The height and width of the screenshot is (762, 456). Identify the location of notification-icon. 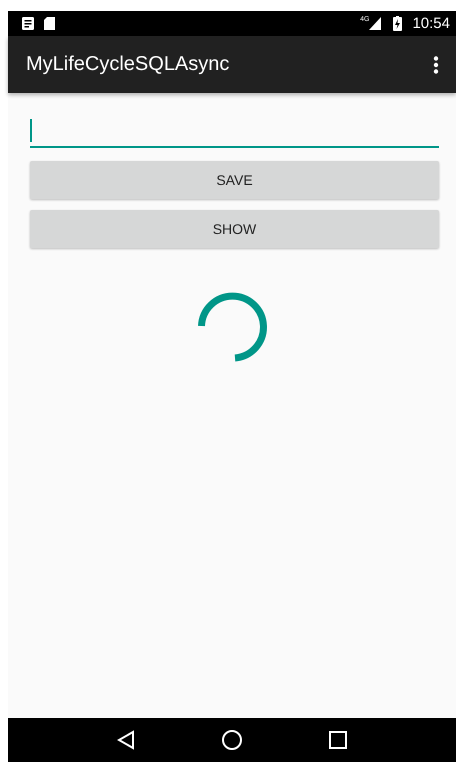
(28, 23).